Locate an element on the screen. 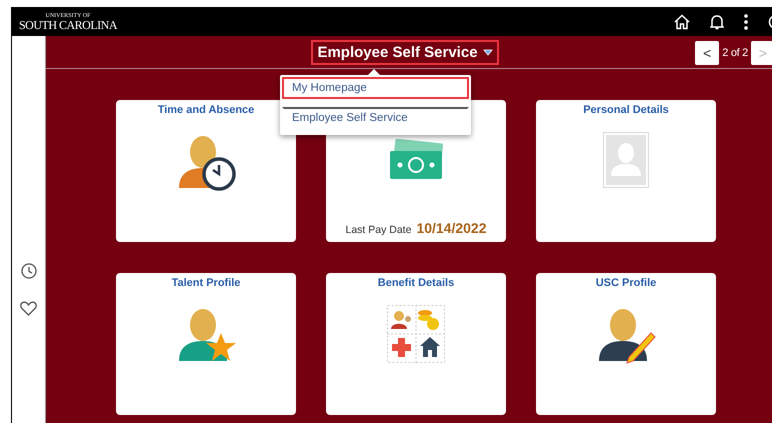 The width and height of the screenshot is (772, 423). more-icon is located at coordinates (746, 22).